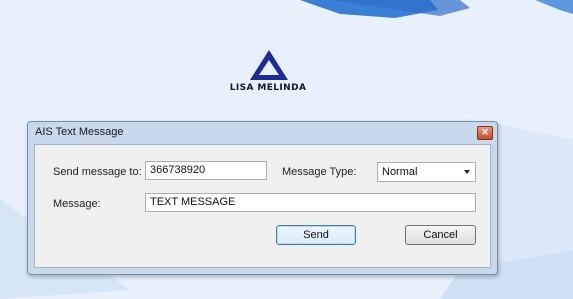 This screenshot has width=573, height=299. I want to click on message-field: TEXT MESSAGE, so click(310, 202).